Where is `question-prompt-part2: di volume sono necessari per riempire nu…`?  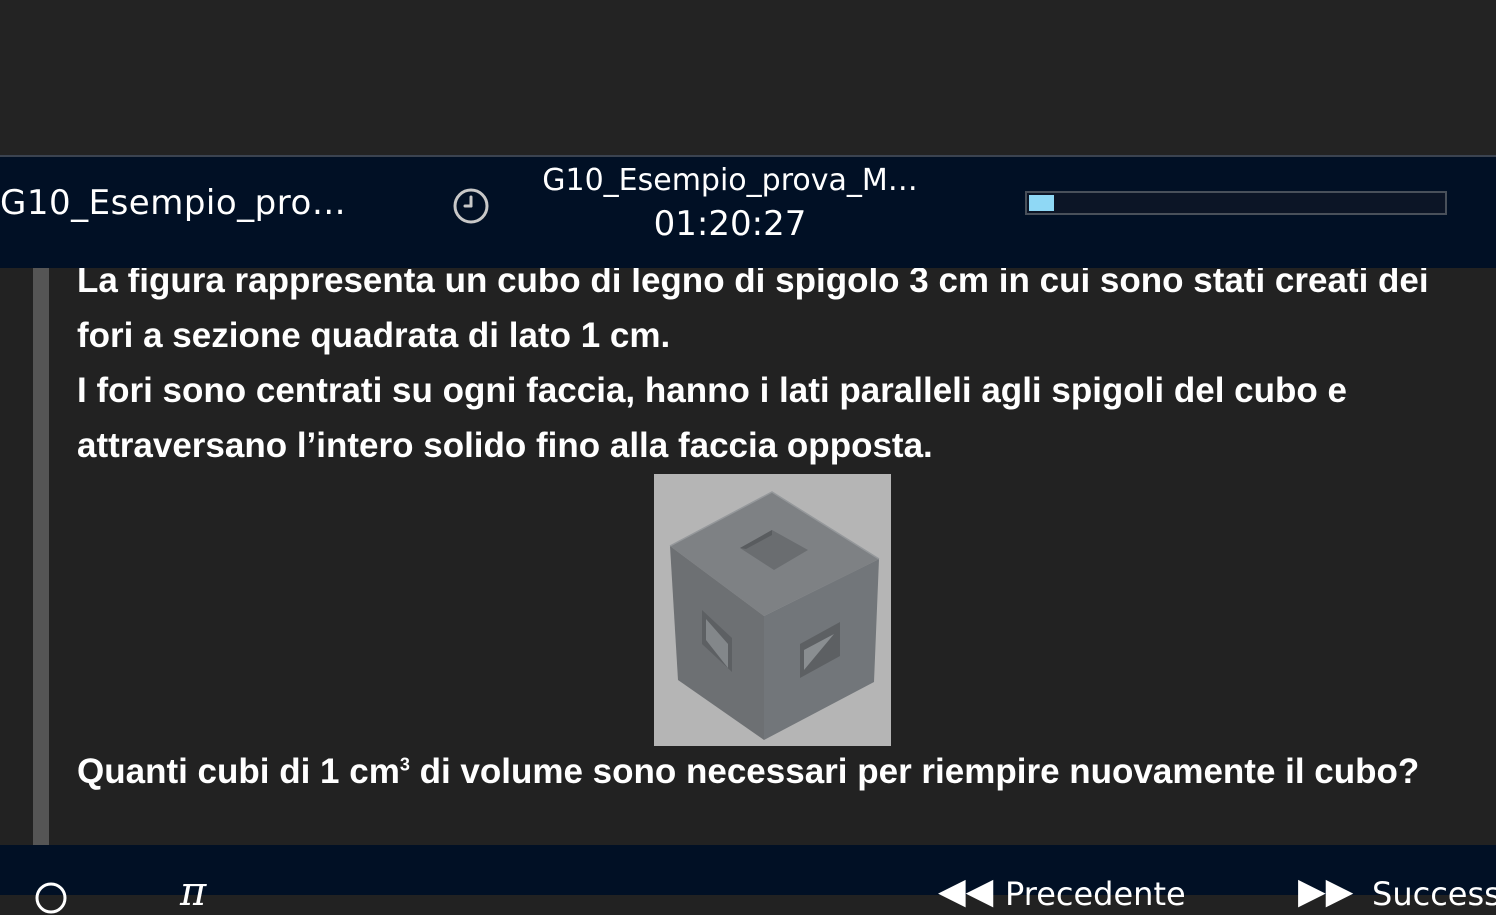 question-prompt-part2: di volume sono necessari per riempire nu… is located at coordinates (914, 771).